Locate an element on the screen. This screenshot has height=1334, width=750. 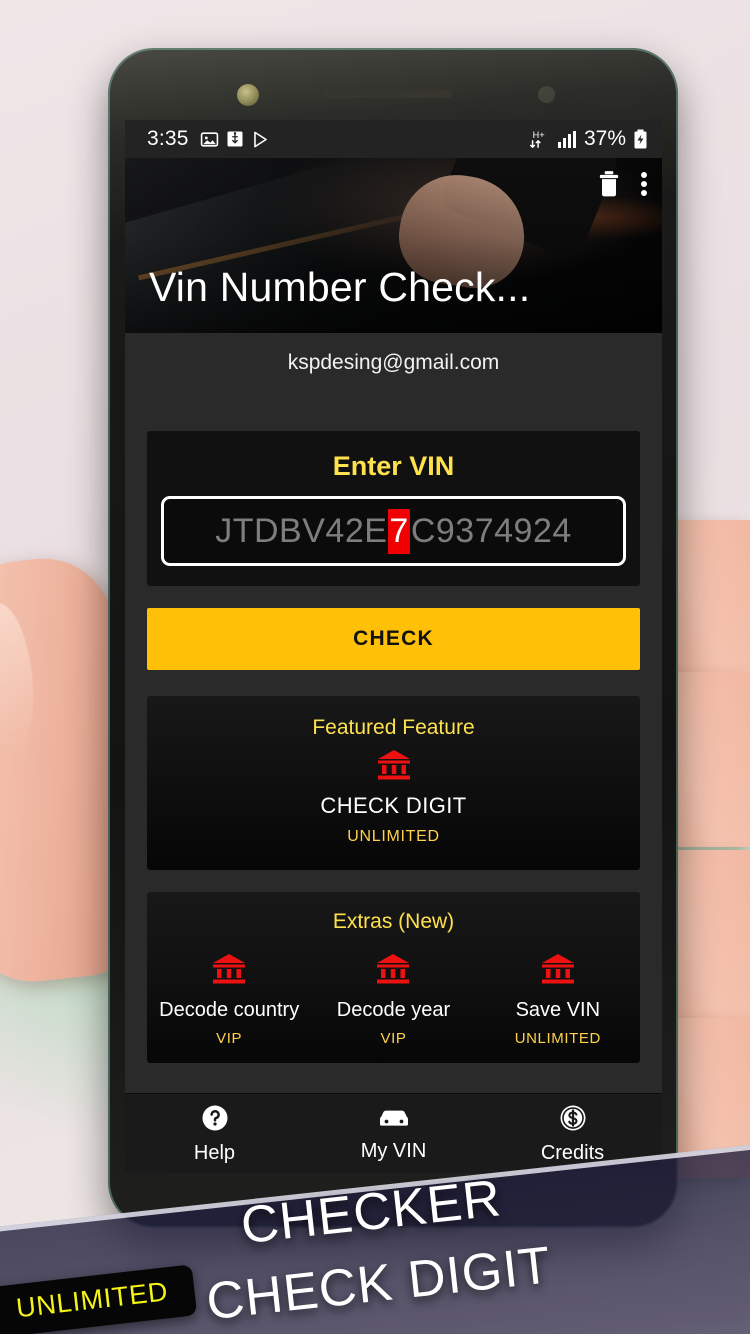
car-icon is located at coordinates (393, 1120).